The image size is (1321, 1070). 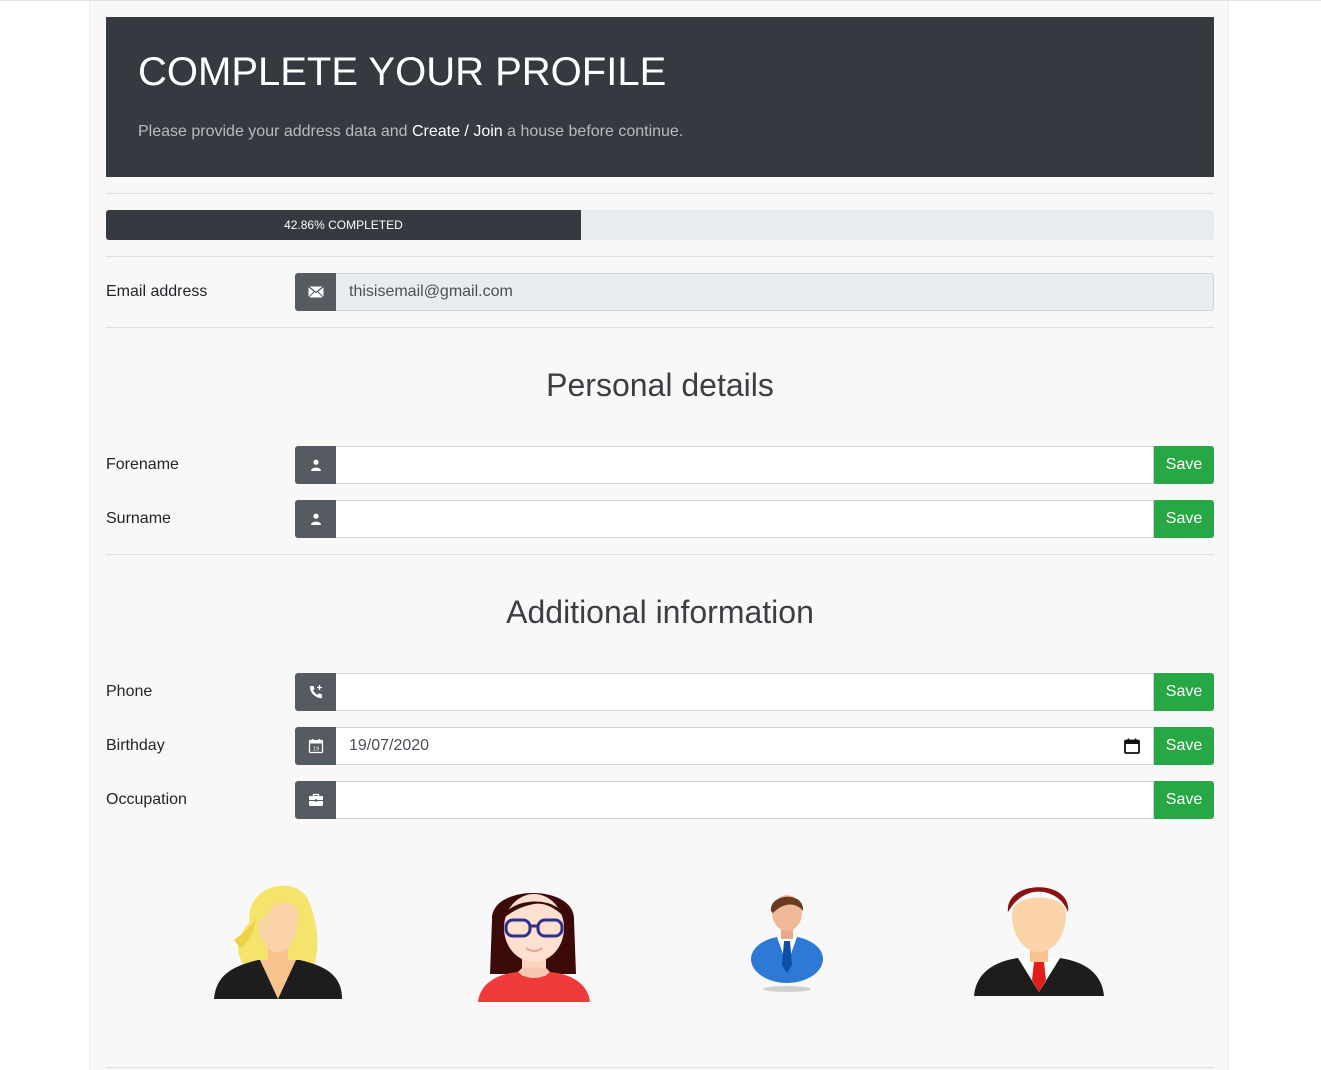 What do you see at coordinates (343, 225) in the screenshot?
I see `progress-bar-fill: 42.86% COMPLETED` at bounding box center [343, 225].